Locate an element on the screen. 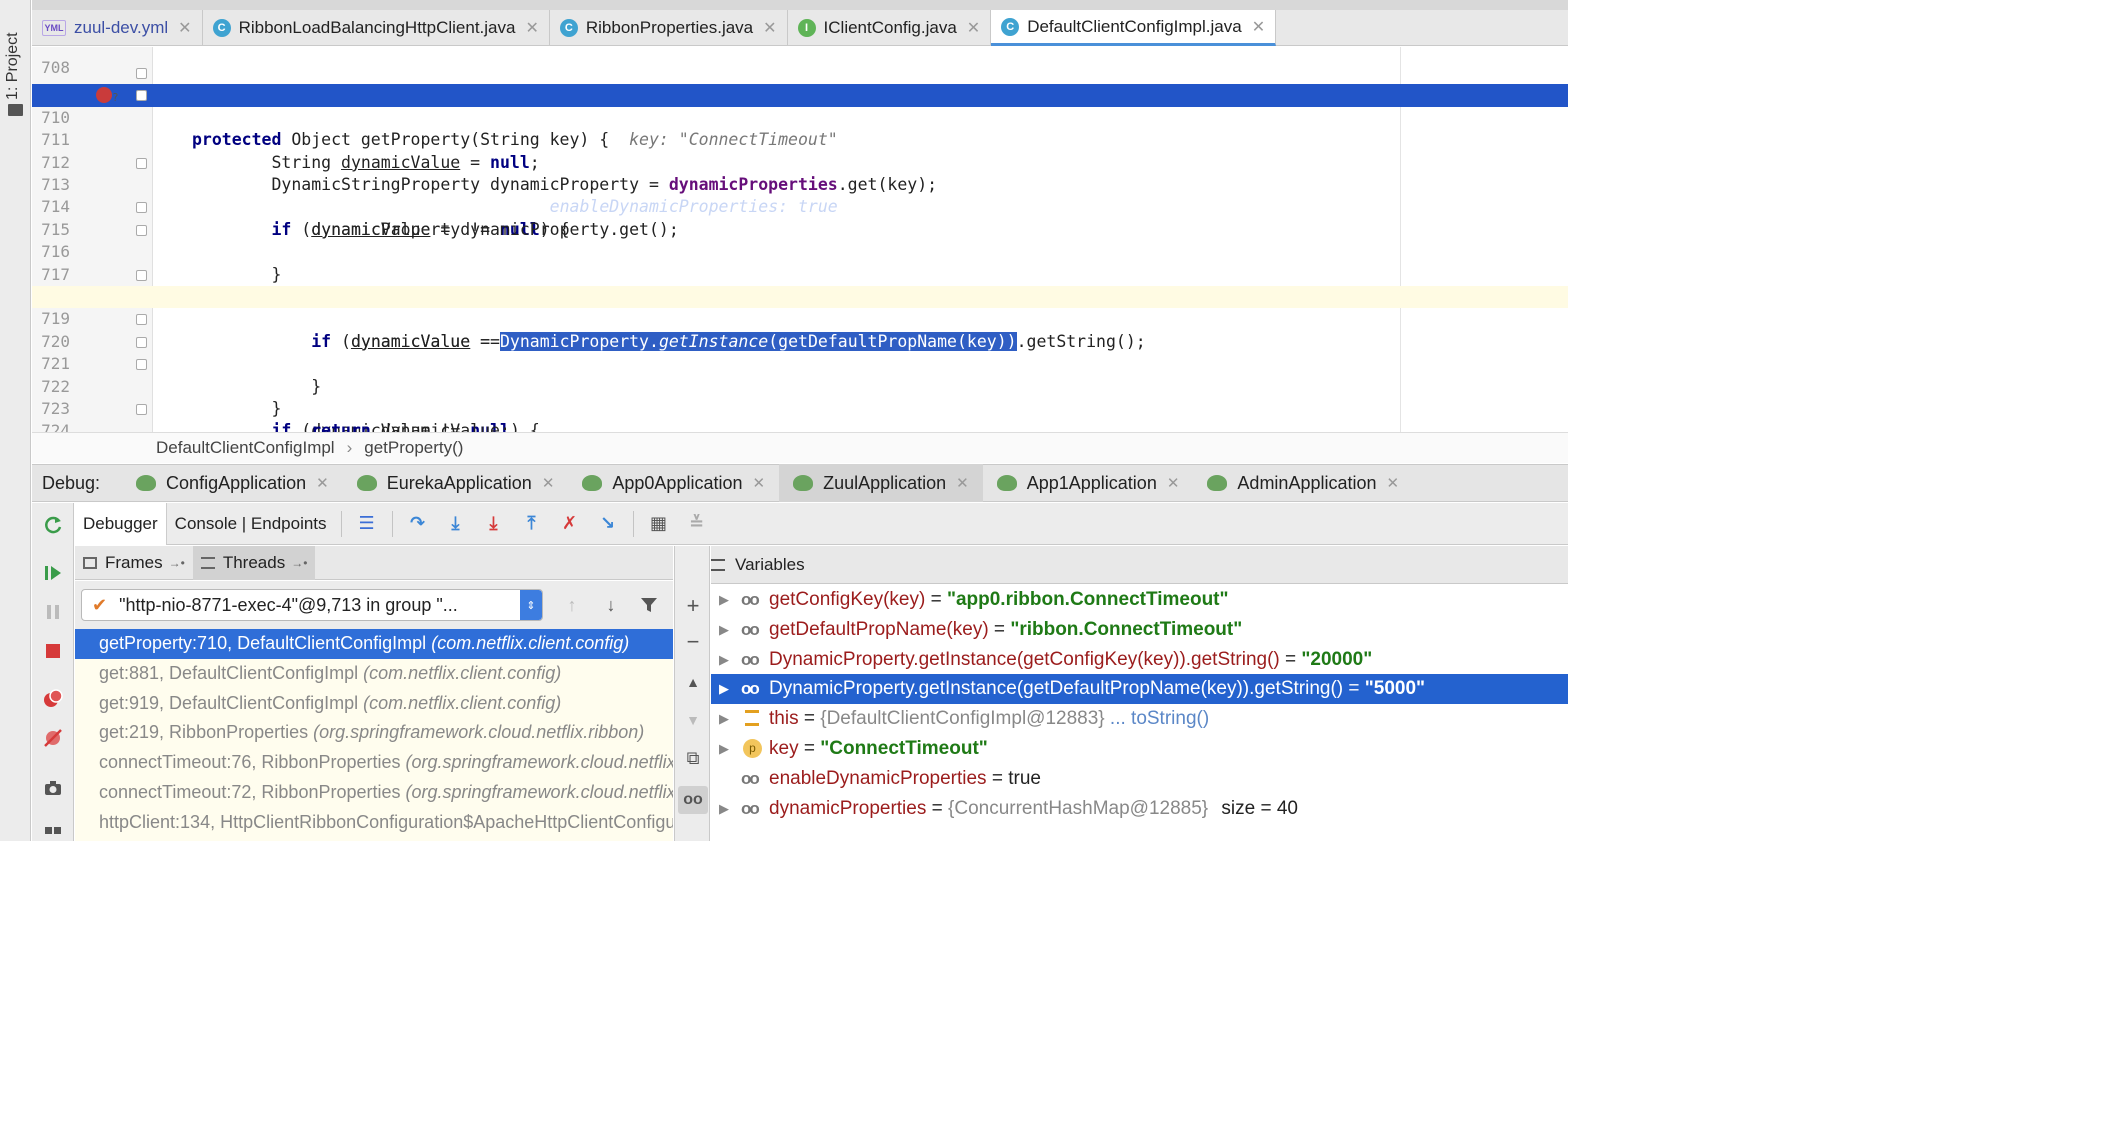  code-line: 715 } is located at coordinates (800, 240).